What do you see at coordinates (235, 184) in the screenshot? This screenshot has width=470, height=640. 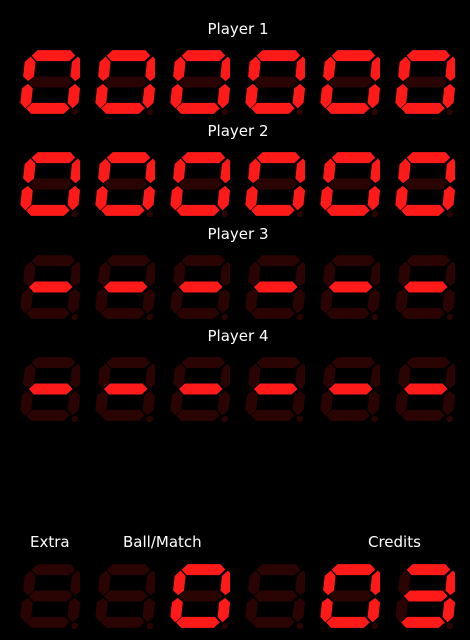 I see `player-2-score` at bounding box center [235, 184].